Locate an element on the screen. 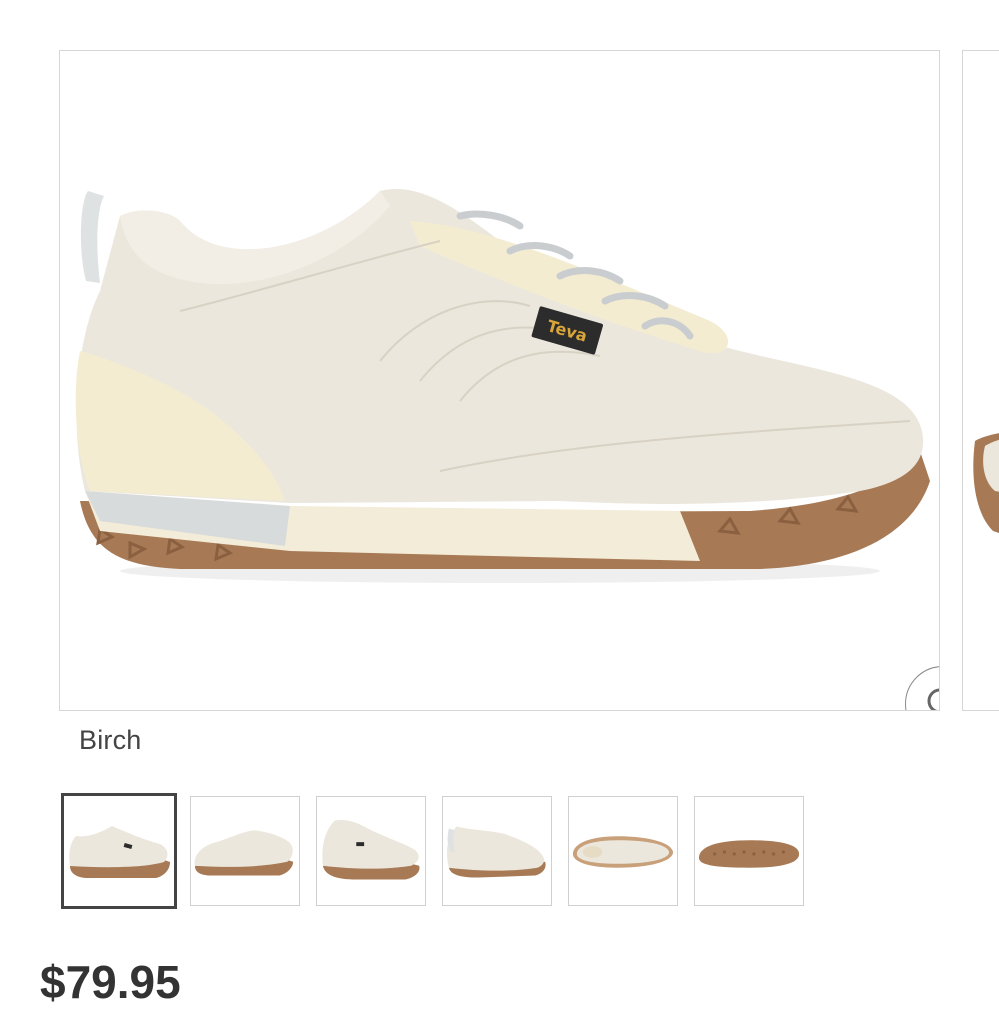 This screenshot has height=1009, width=999. product-price: $79.95 is located at coordinates (110, 982).